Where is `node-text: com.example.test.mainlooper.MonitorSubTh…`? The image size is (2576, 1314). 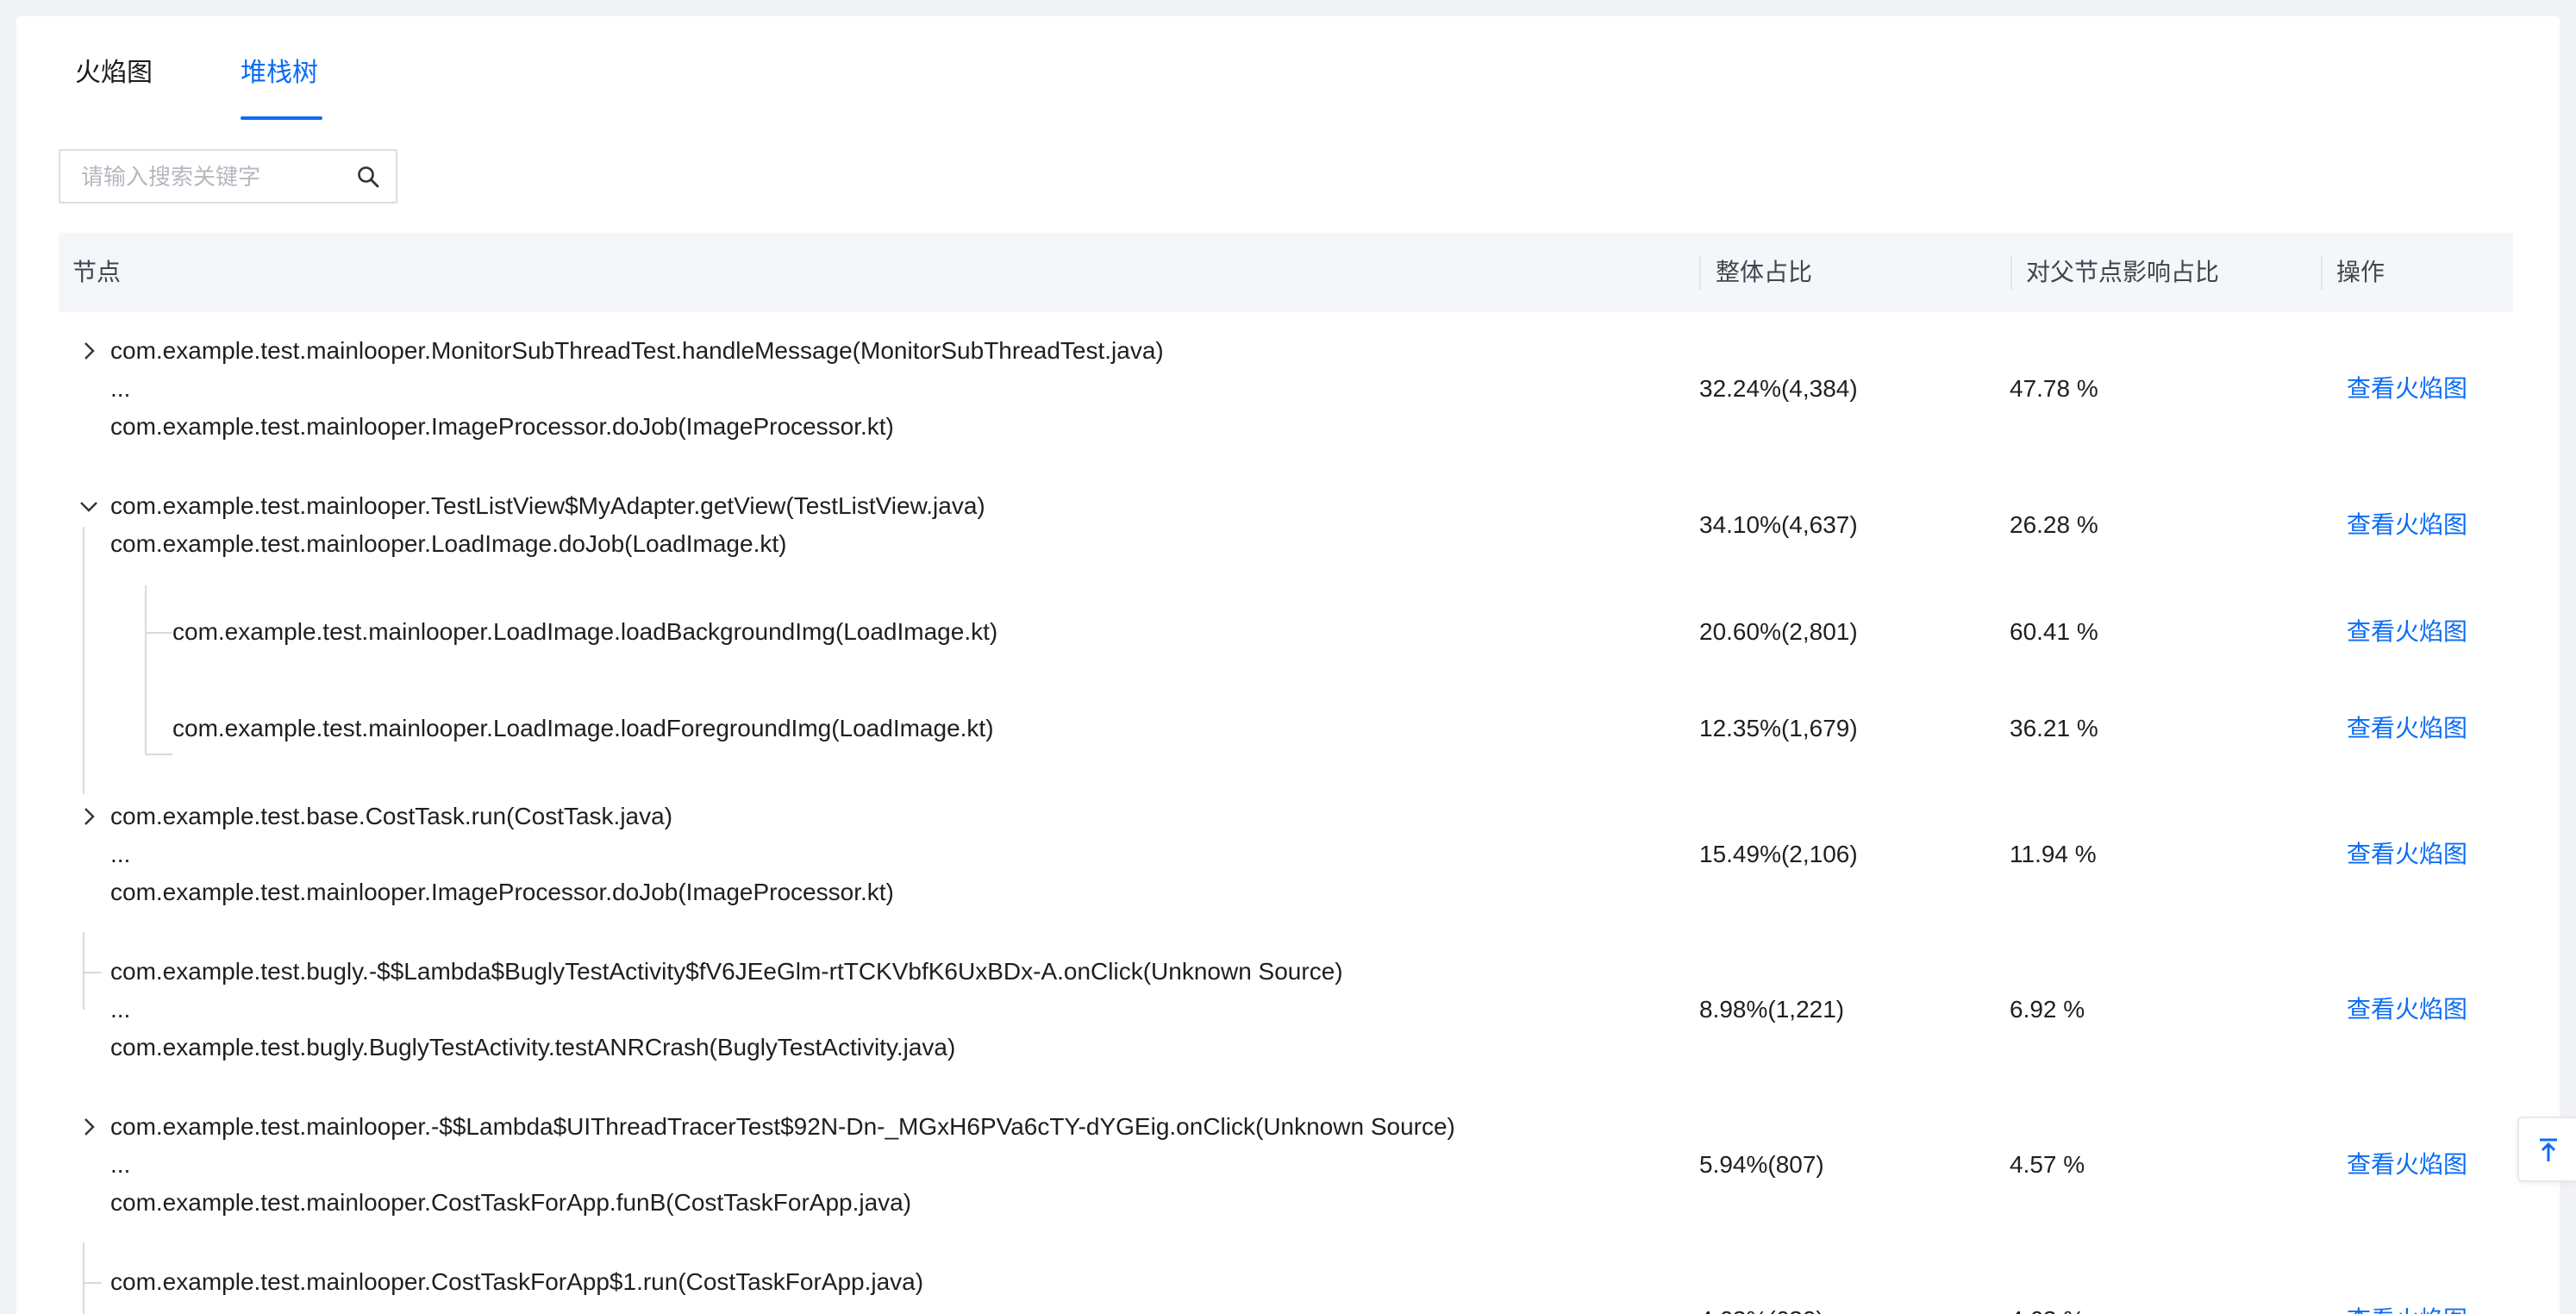
node-text: com.example.test.mainlooper.MonitorSubTh… is located at coordinates (637, 350).